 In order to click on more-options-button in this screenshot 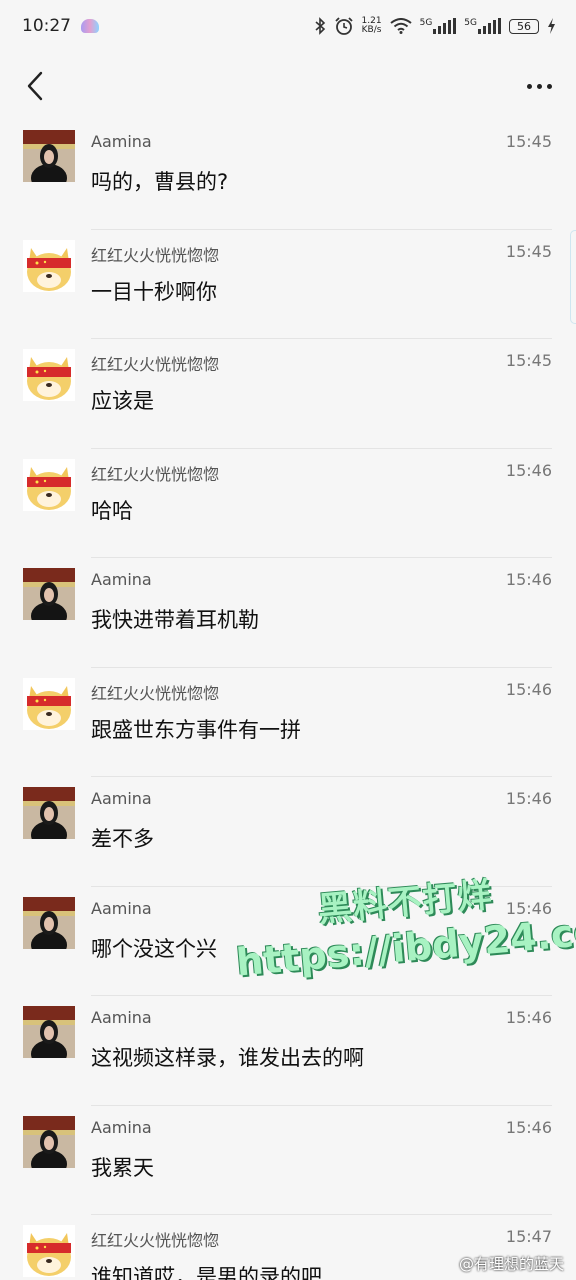, I will do `click(539, 86)`.